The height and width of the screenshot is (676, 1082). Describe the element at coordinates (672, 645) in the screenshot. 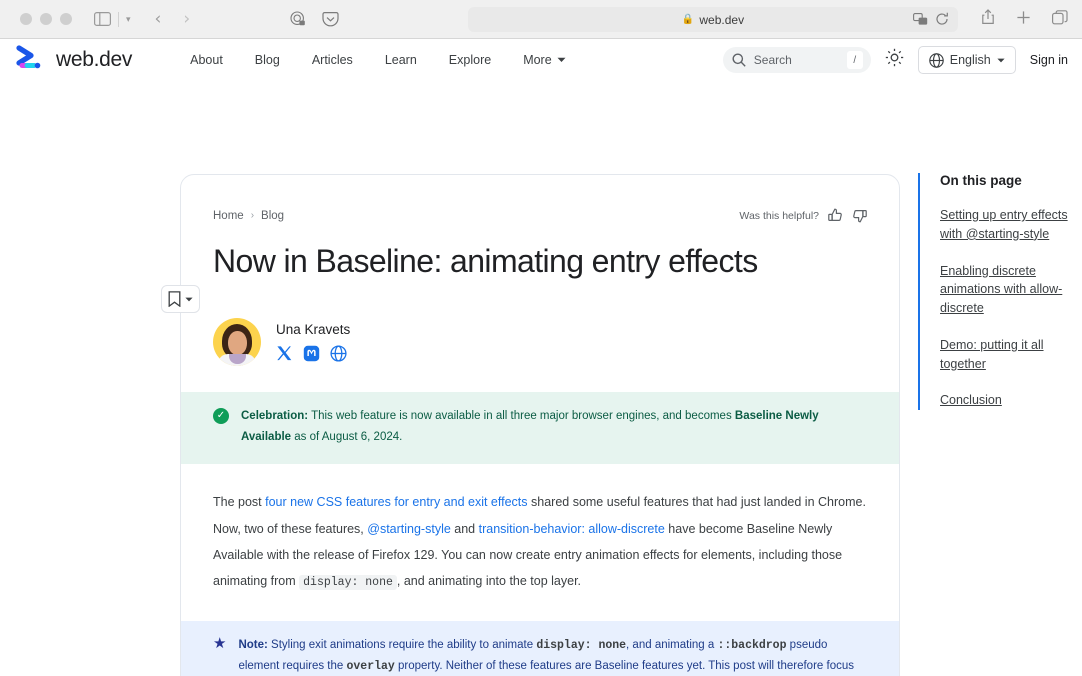

I see `note-text-2: , and animating a` at that location.